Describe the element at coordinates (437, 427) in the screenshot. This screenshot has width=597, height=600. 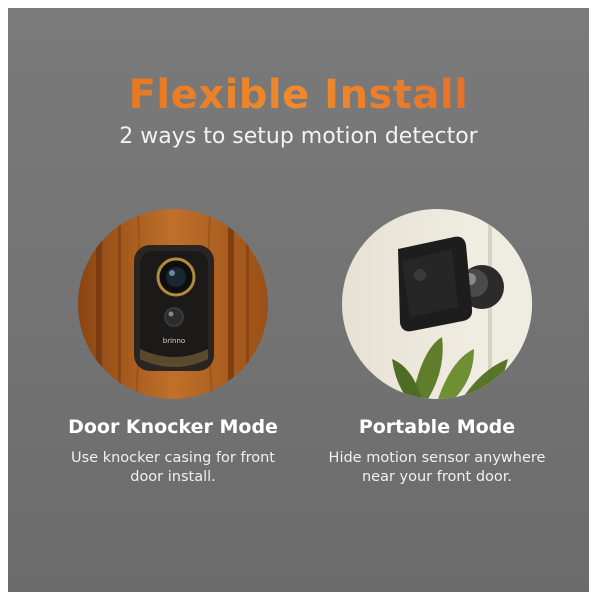
I see `portable-mode-title: Portable Mode` at that location.